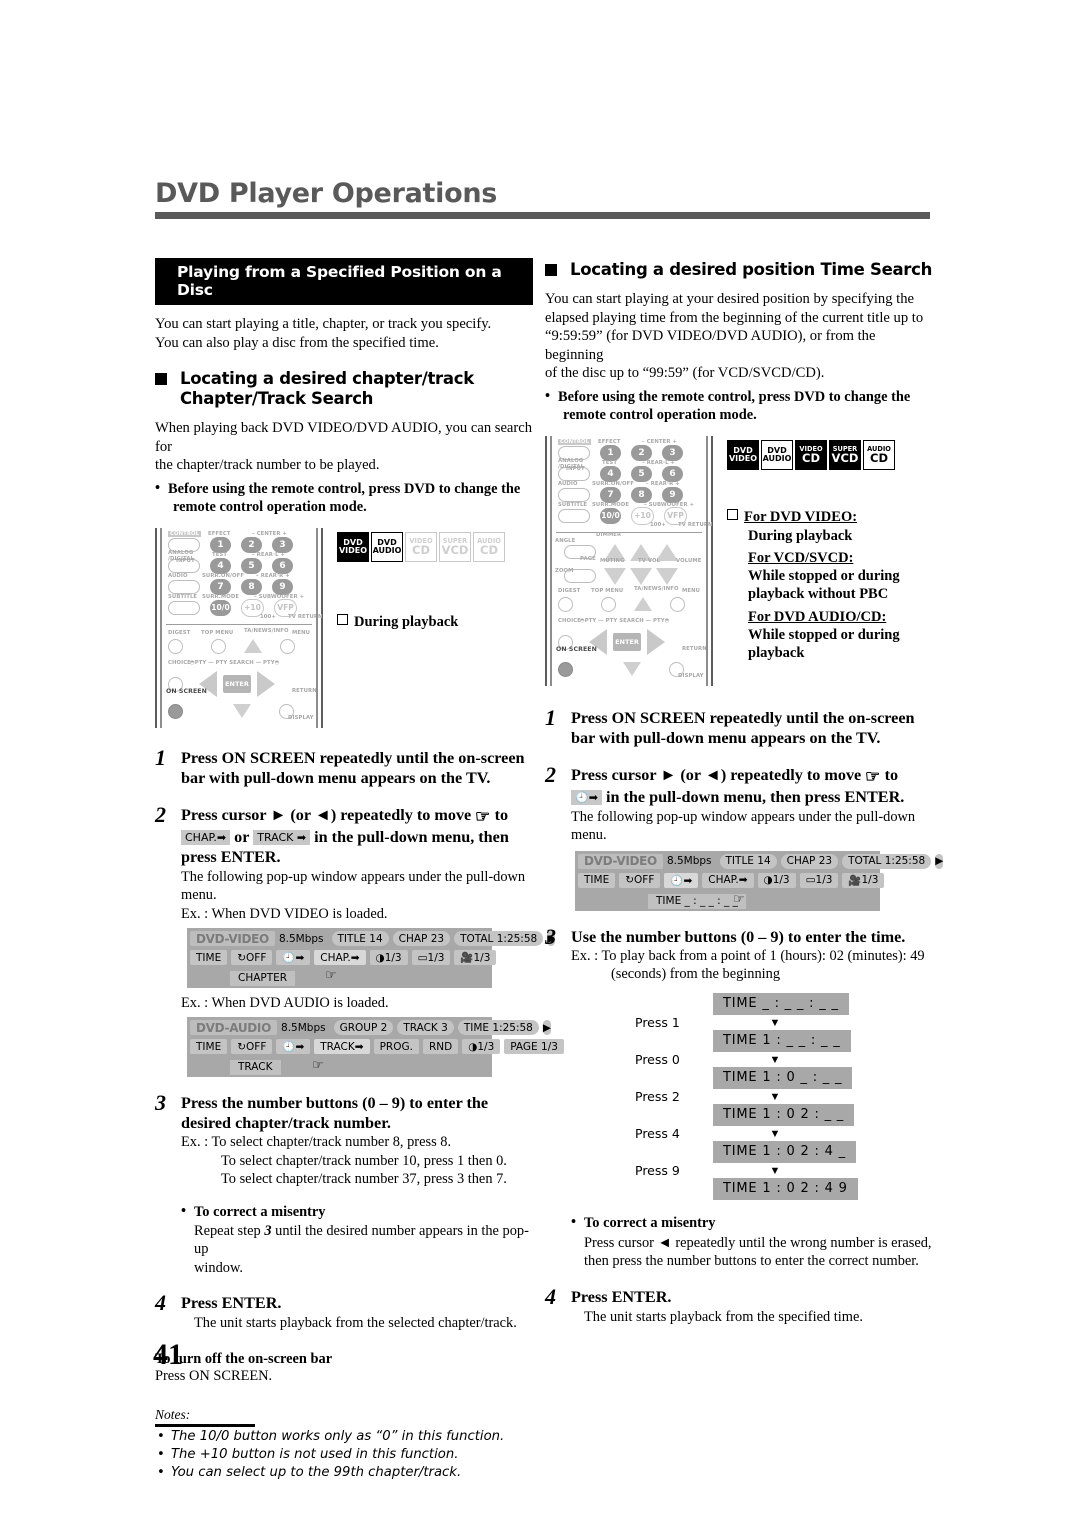  Describe the element at coordinates (342, 1047) in the screenshot. I see `track-search-button: TRACK ➡` at that location.